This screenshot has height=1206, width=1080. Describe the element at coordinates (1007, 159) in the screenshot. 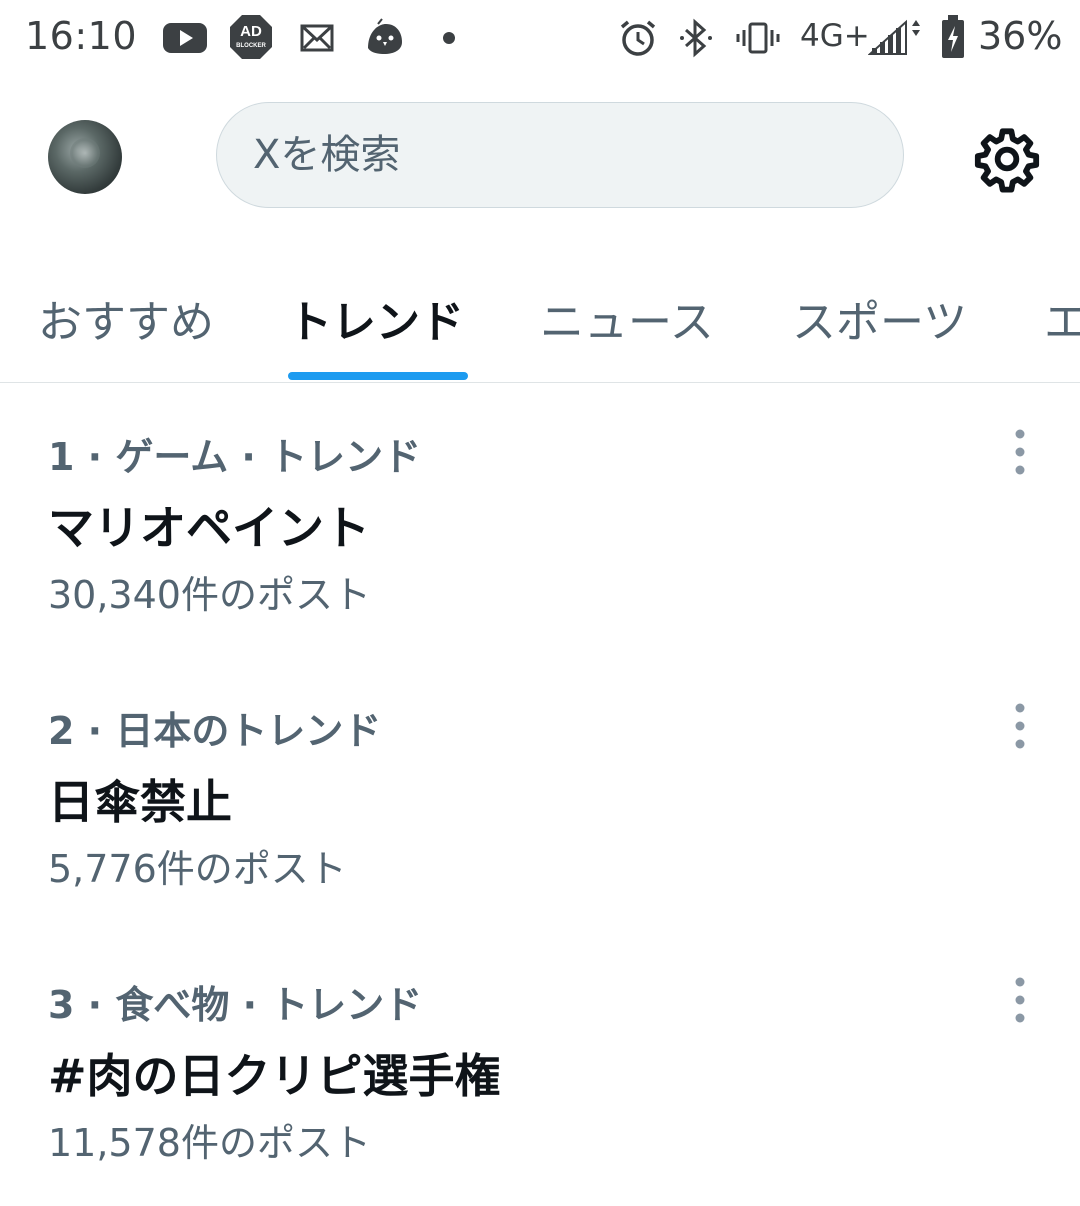

I see `gear-icon` at that location.